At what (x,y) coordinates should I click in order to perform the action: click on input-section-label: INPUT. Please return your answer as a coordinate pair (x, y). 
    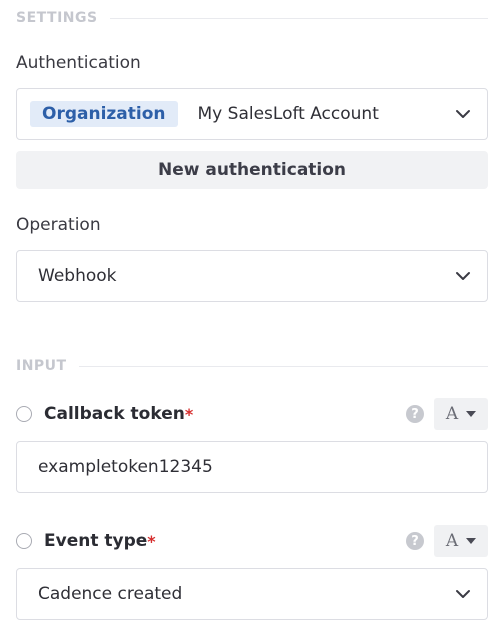
    Looking at the image, I should click on (41, 366).